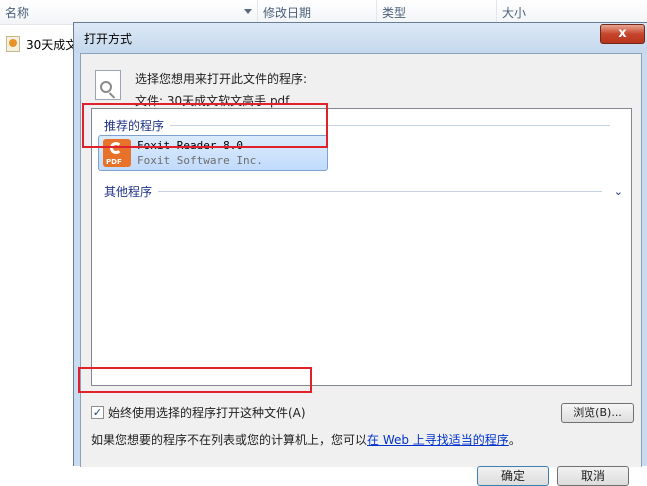 Image resolution: width=647 pixels, height=486 pixels. What do you see at coordinates (207, 412) in the screenshot?
I see `always-use-label: 始终使用选择的程序打开这种文件(A)` at bounding box center [207, 412].